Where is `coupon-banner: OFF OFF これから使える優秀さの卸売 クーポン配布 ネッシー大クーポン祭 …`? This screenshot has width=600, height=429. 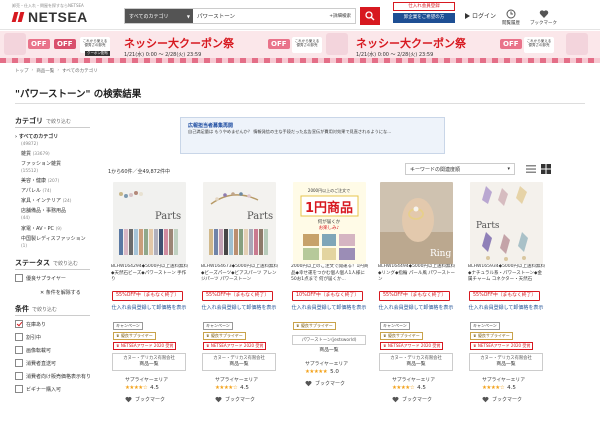
coupon-banner: OFF OFF これから使える優秀さの卸売 クーポン配布 ネッシー大クーポン祭 … is located at coordinates (300, 47).